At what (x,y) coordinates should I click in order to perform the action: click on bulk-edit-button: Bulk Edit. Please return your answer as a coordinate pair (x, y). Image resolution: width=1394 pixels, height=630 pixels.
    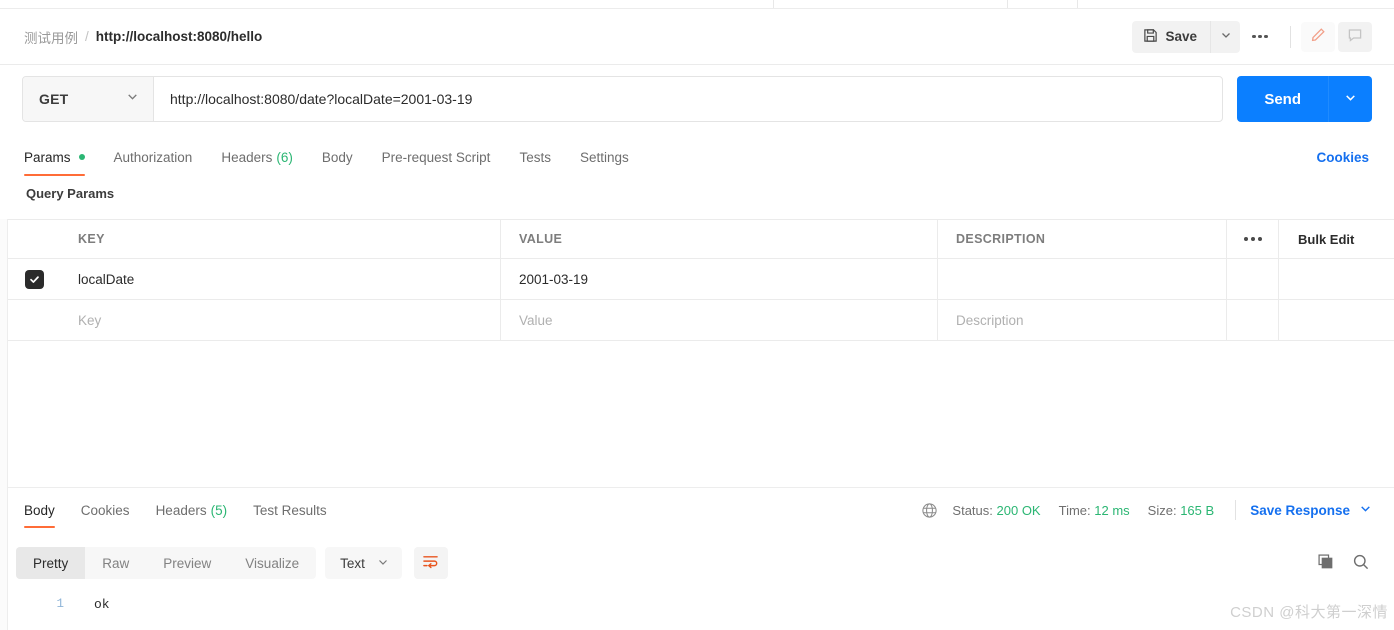
    Looking at the image, I should click on (1326, 239).